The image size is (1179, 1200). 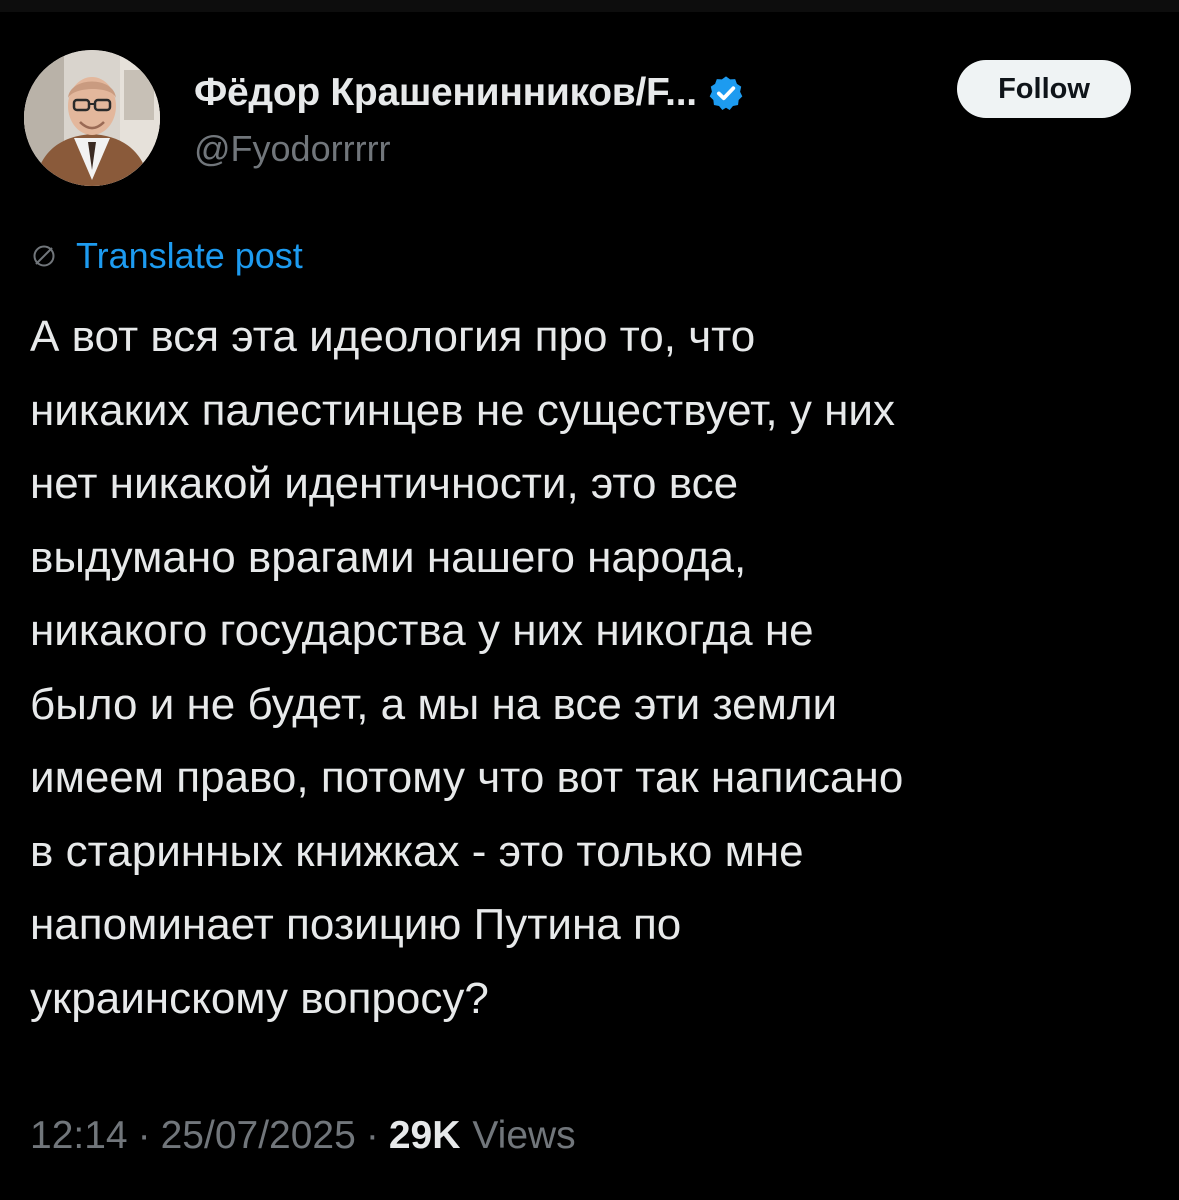 I want to click on verified-badge-icon, so click(x=726, y=93).